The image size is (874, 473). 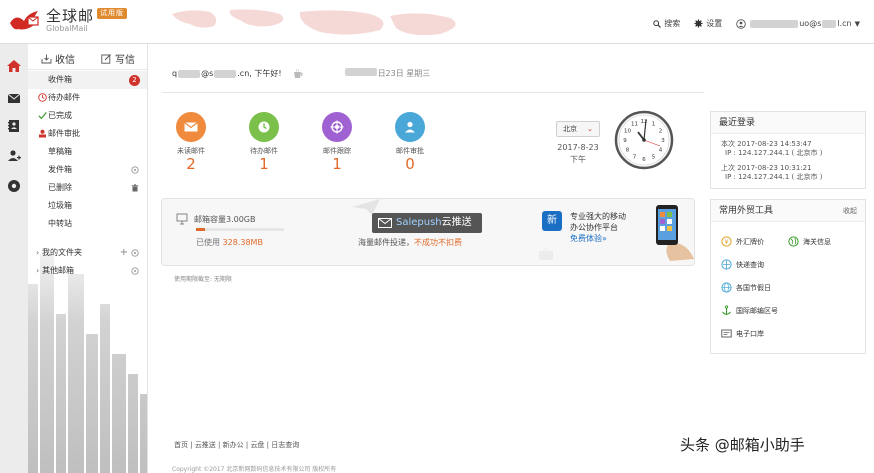 I want to click on nav-rail, so click(x=14, y=258).